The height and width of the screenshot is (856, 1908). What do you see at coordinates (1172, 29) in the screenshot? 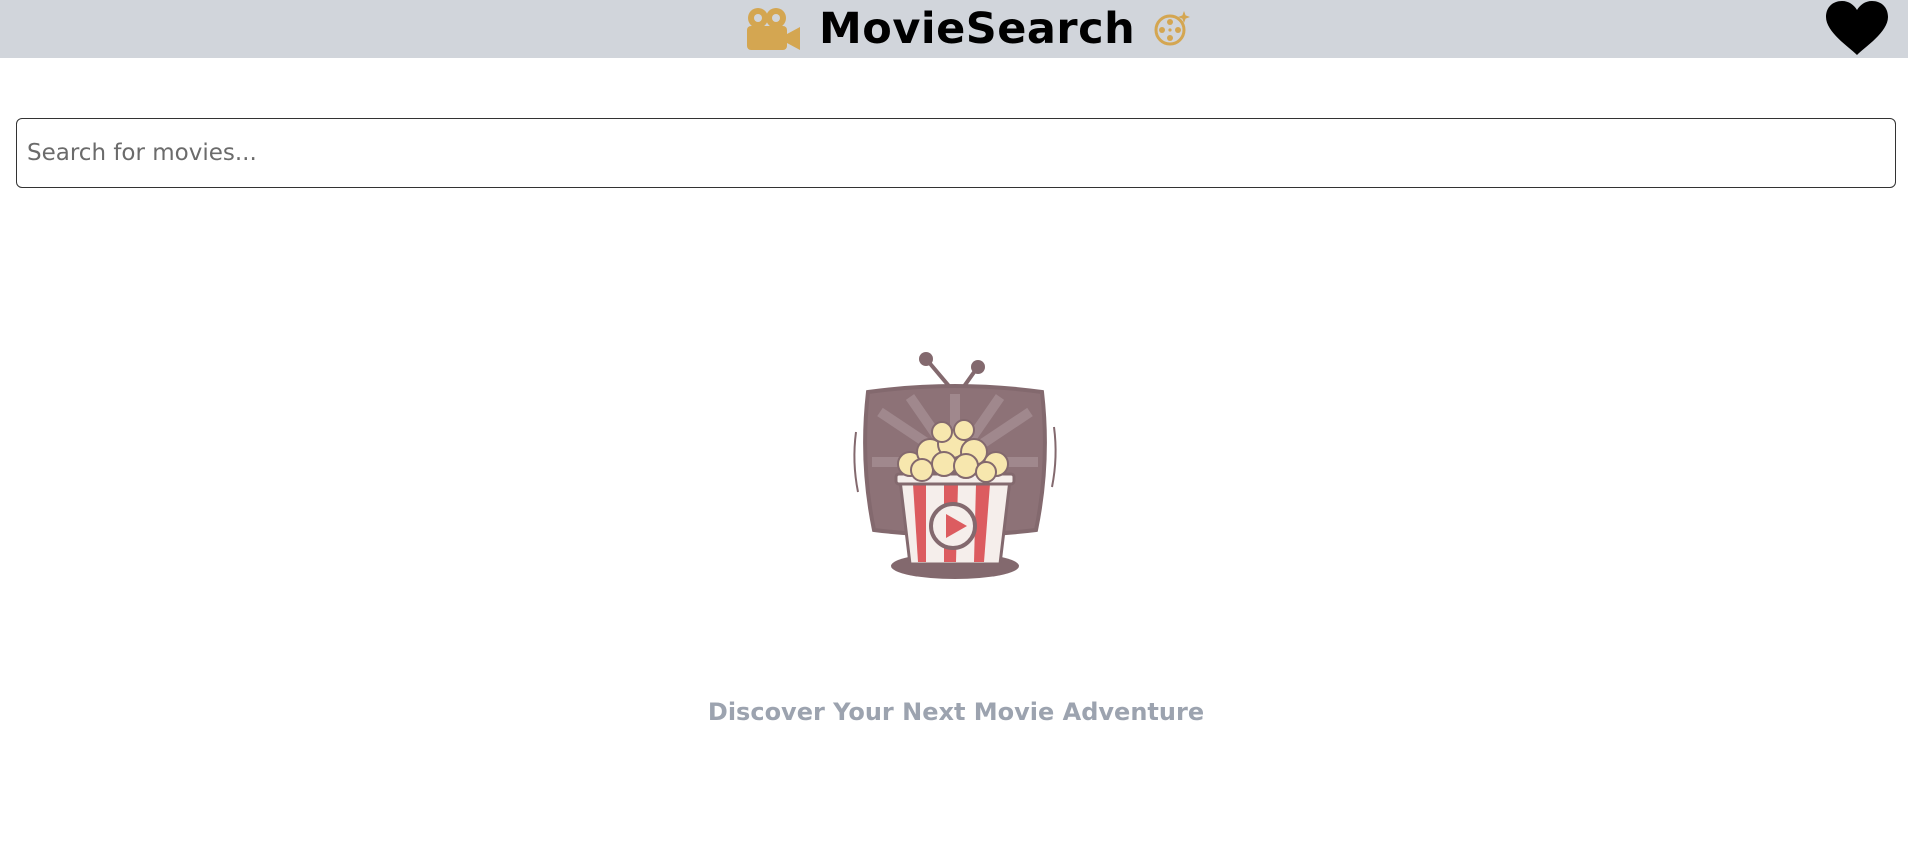
I see `film-reel-sparkle-icon` at bounding box center [1172, 29].